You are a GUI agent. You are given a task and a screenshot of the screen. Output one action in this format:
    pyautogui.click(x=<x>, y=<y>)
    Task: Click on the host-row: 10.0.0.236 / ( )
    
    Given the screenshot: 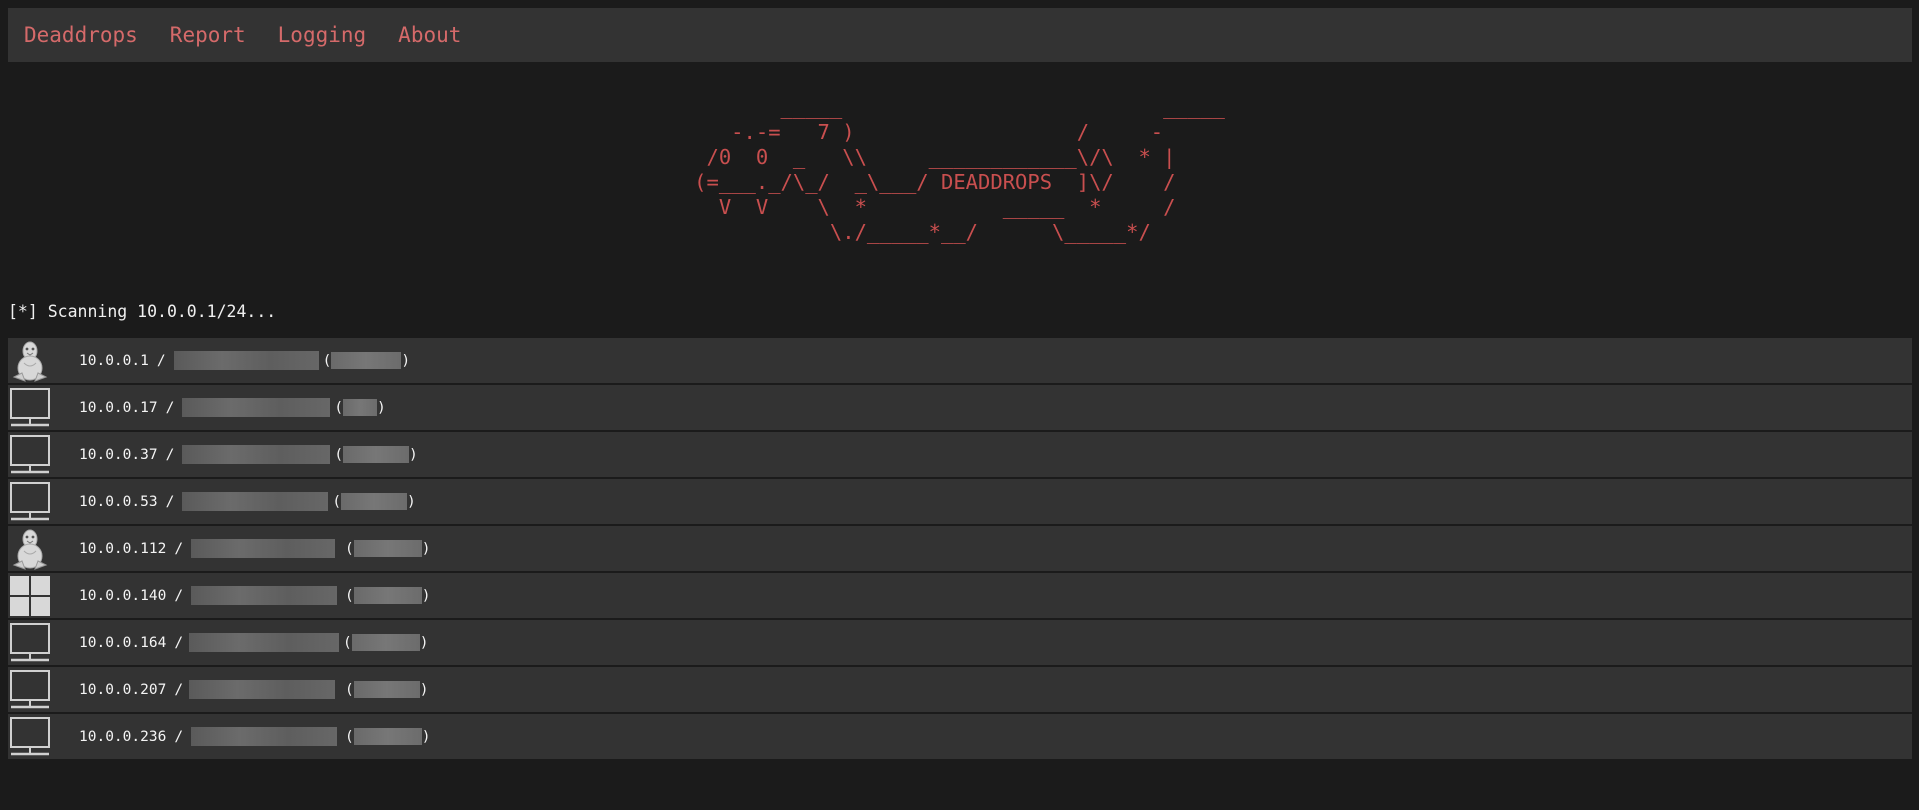 What is the action you would take?
    pyautogui.click(x=960, y=736)
    